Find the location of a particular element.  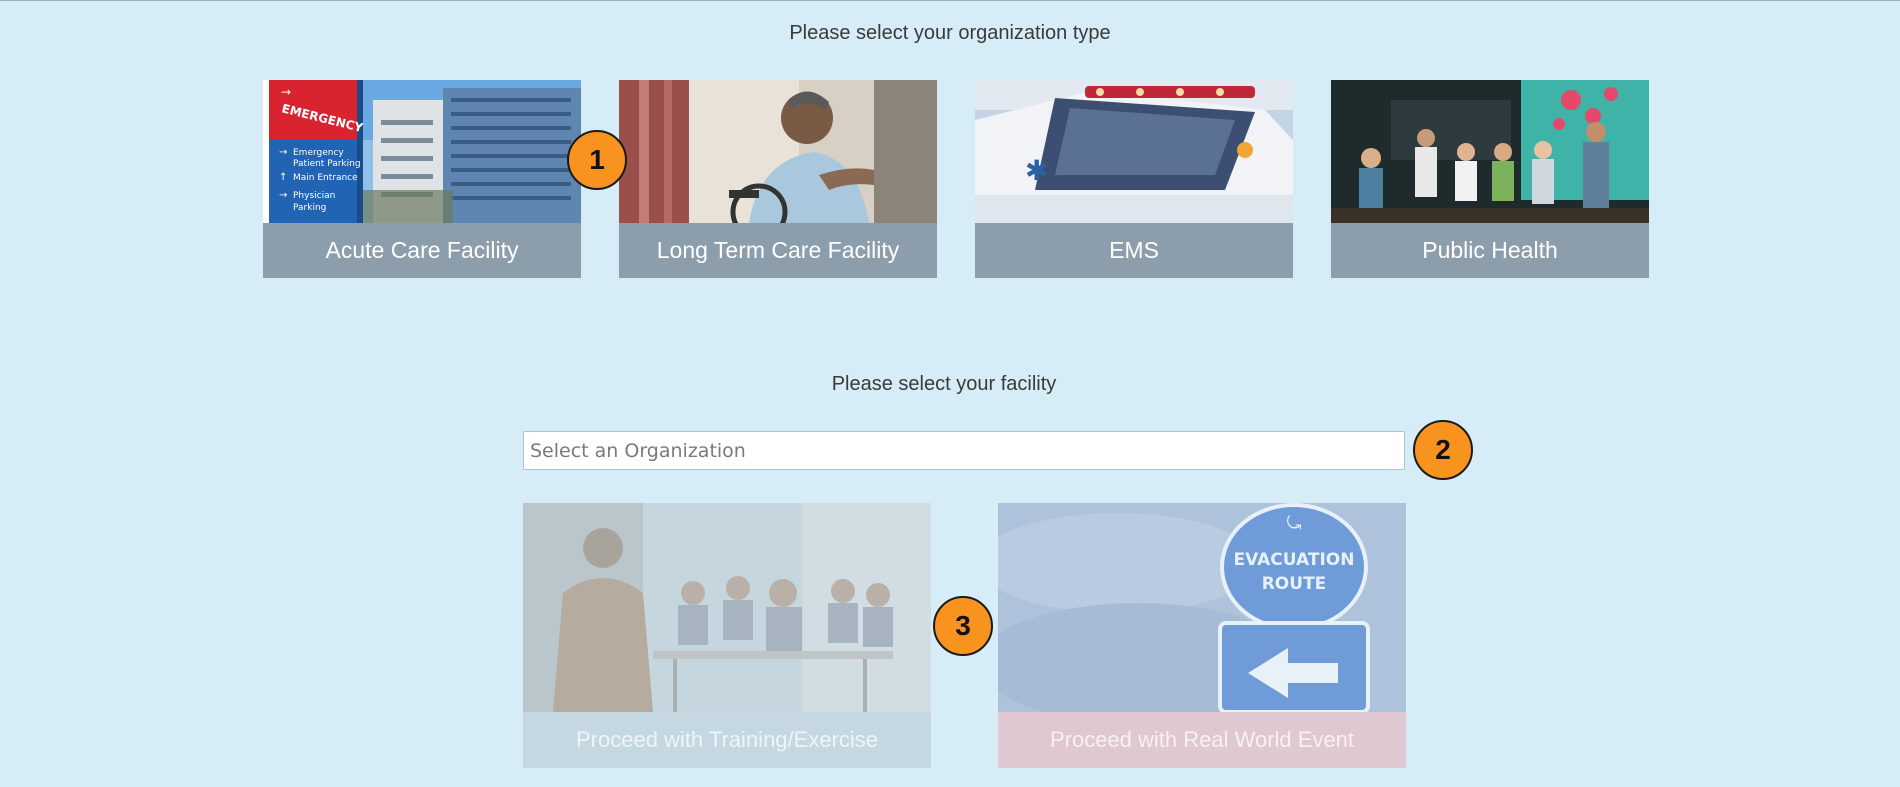

facility-heading: Please select your facility is located at coordinates (944, 384).